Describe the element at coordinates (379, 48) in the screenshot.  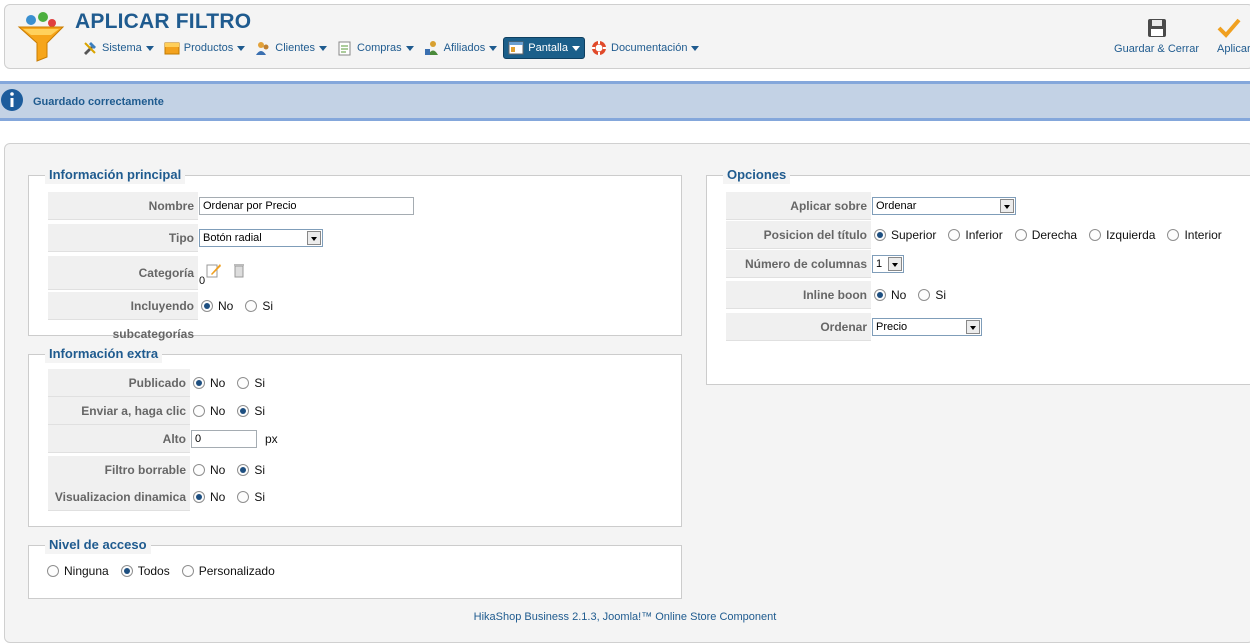
I see `menu-compras-label: Compras` at that location.